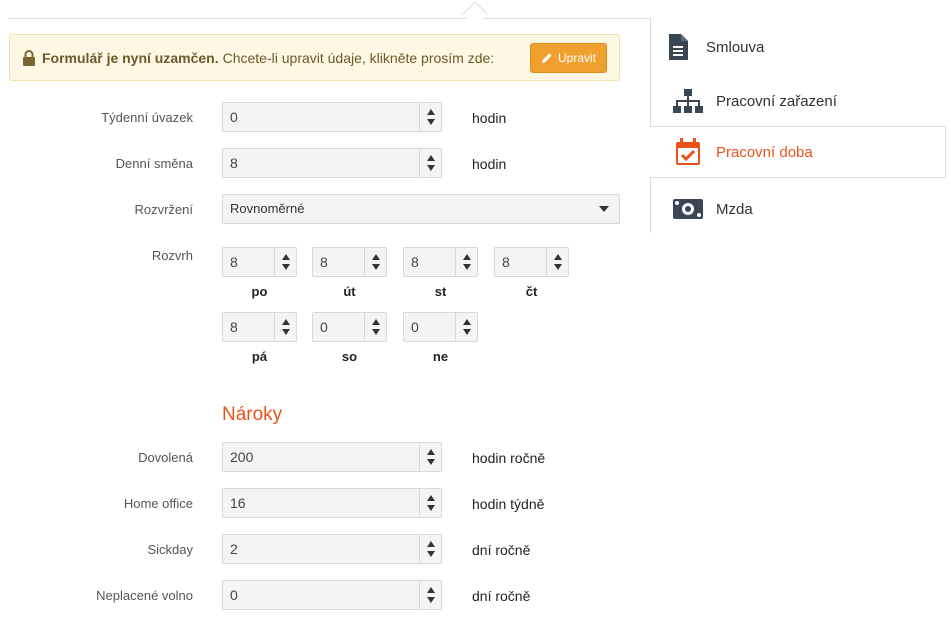  Describe the element at coordinates (678, 47) in the screenshot. I see `document-icon` at that location.